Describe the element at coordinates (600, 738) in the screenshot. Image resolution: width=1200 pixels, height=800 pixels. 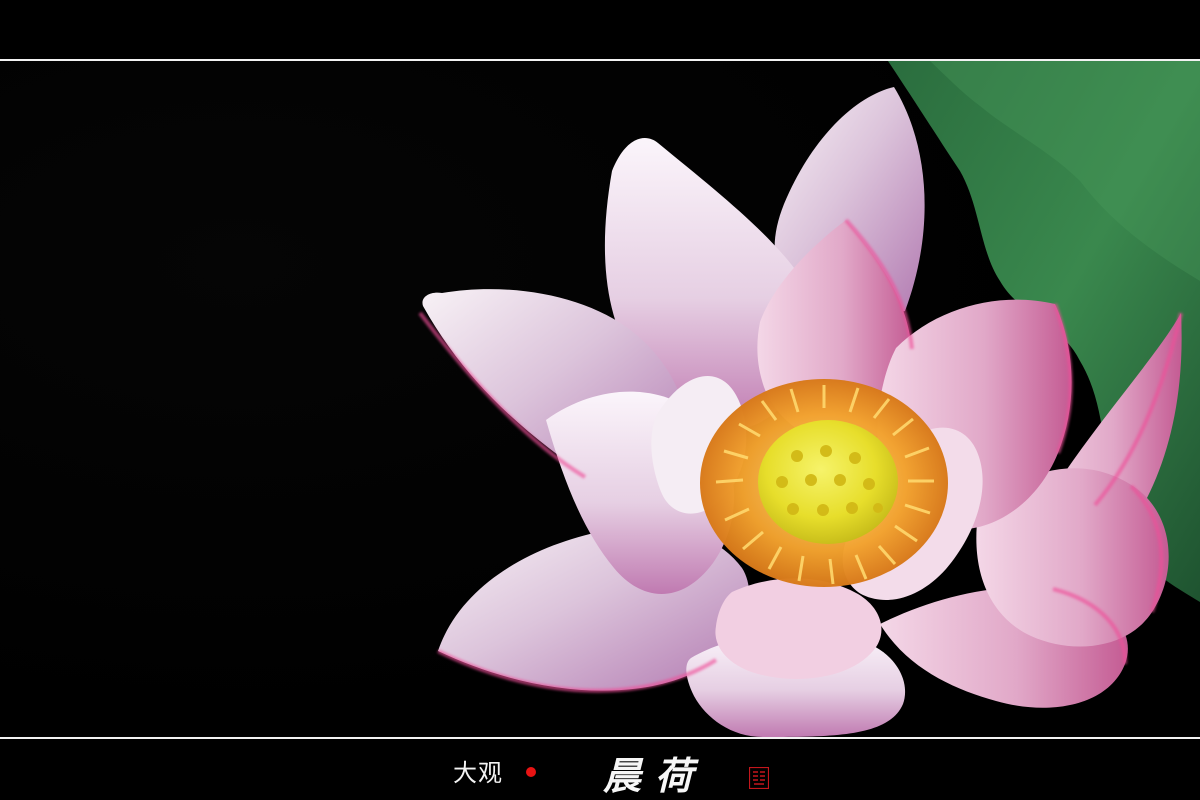
I see `bottom-divider-line` at that location.